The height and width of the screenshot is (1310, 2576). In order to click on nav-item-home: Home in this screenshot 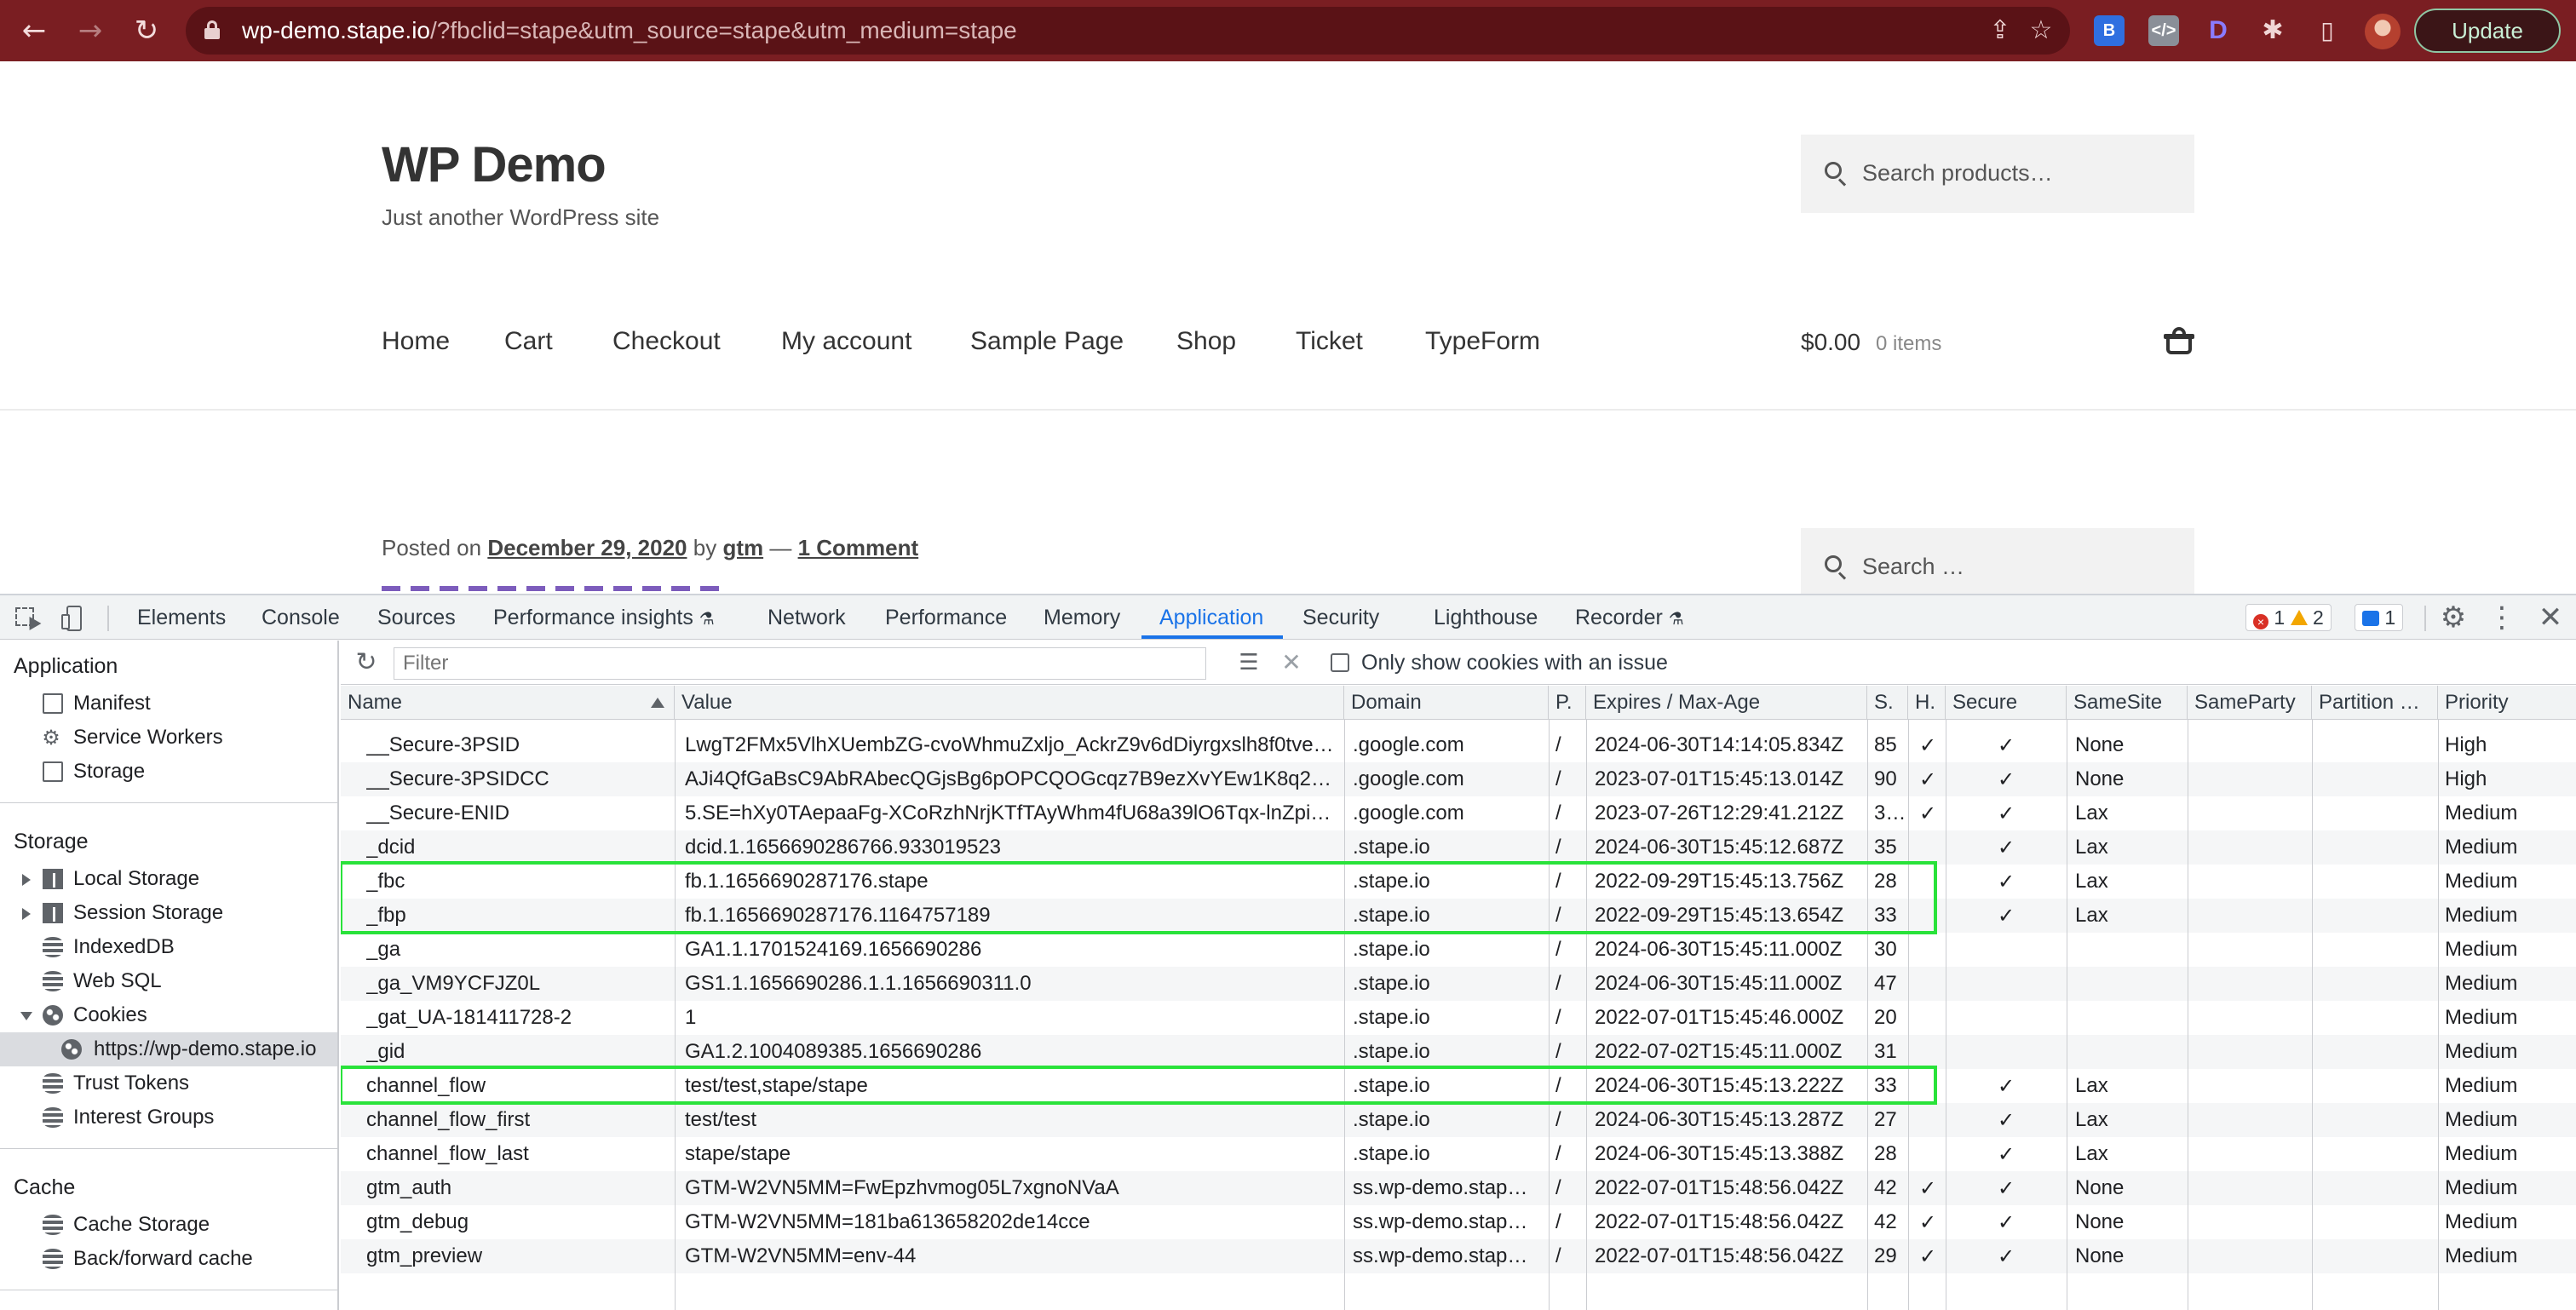, I will do `click(416, 341)`.